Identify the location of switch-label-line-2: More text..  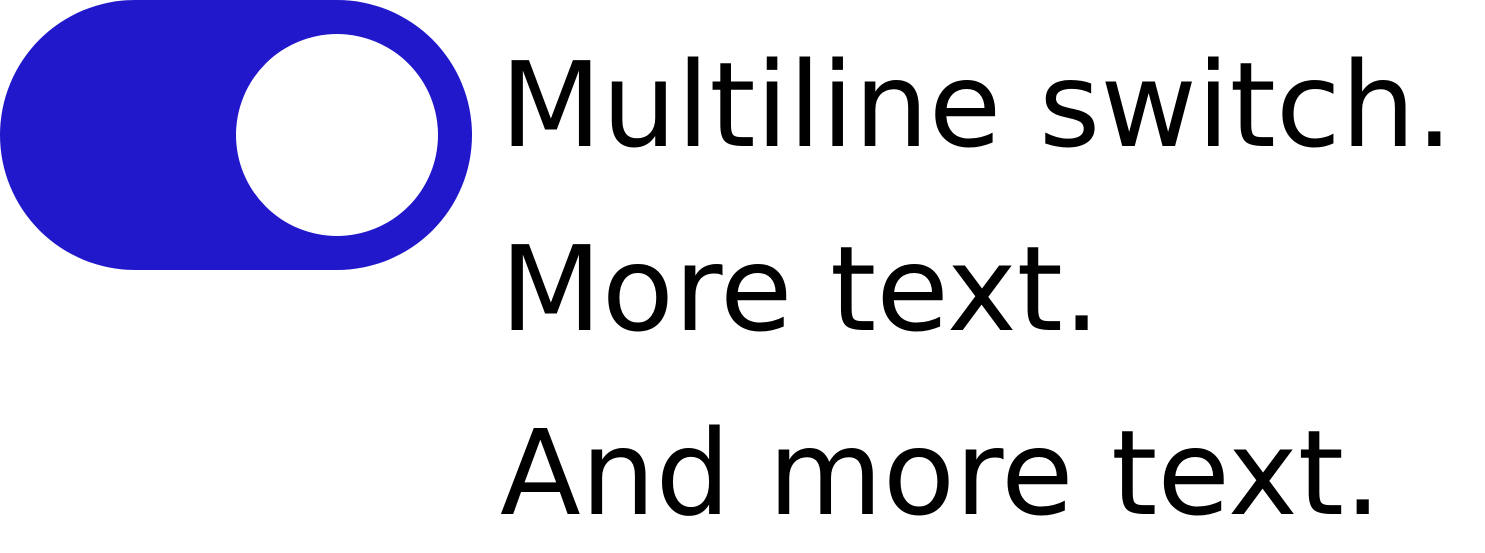
(800, 289).